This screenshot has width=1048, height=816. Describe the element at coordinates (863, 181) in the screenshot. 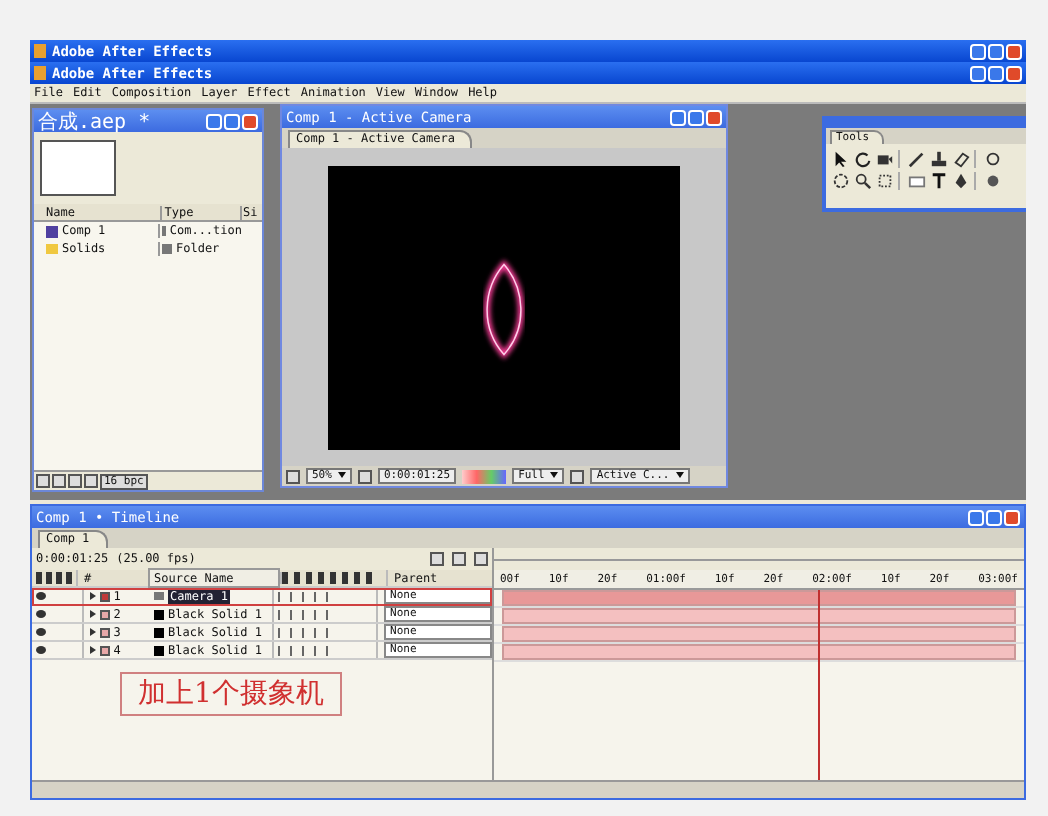

I see `zoom-tool-icon` at that location.